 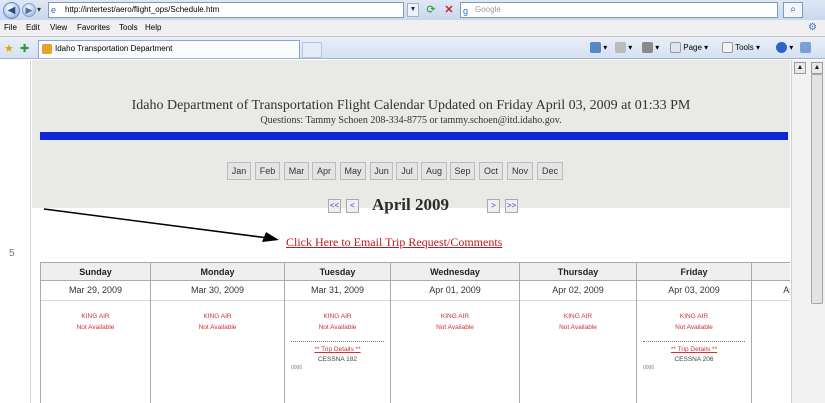 I want to click on google-icon: g, so click(x=466, y=11).